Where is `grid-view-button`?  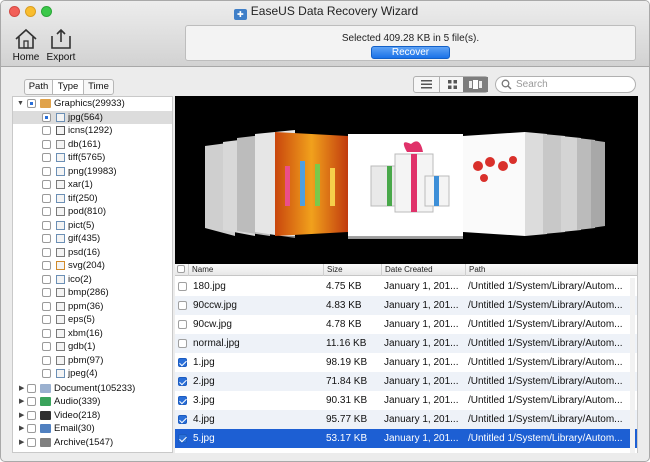 grid-view-button is located at coordinates (451, 84).